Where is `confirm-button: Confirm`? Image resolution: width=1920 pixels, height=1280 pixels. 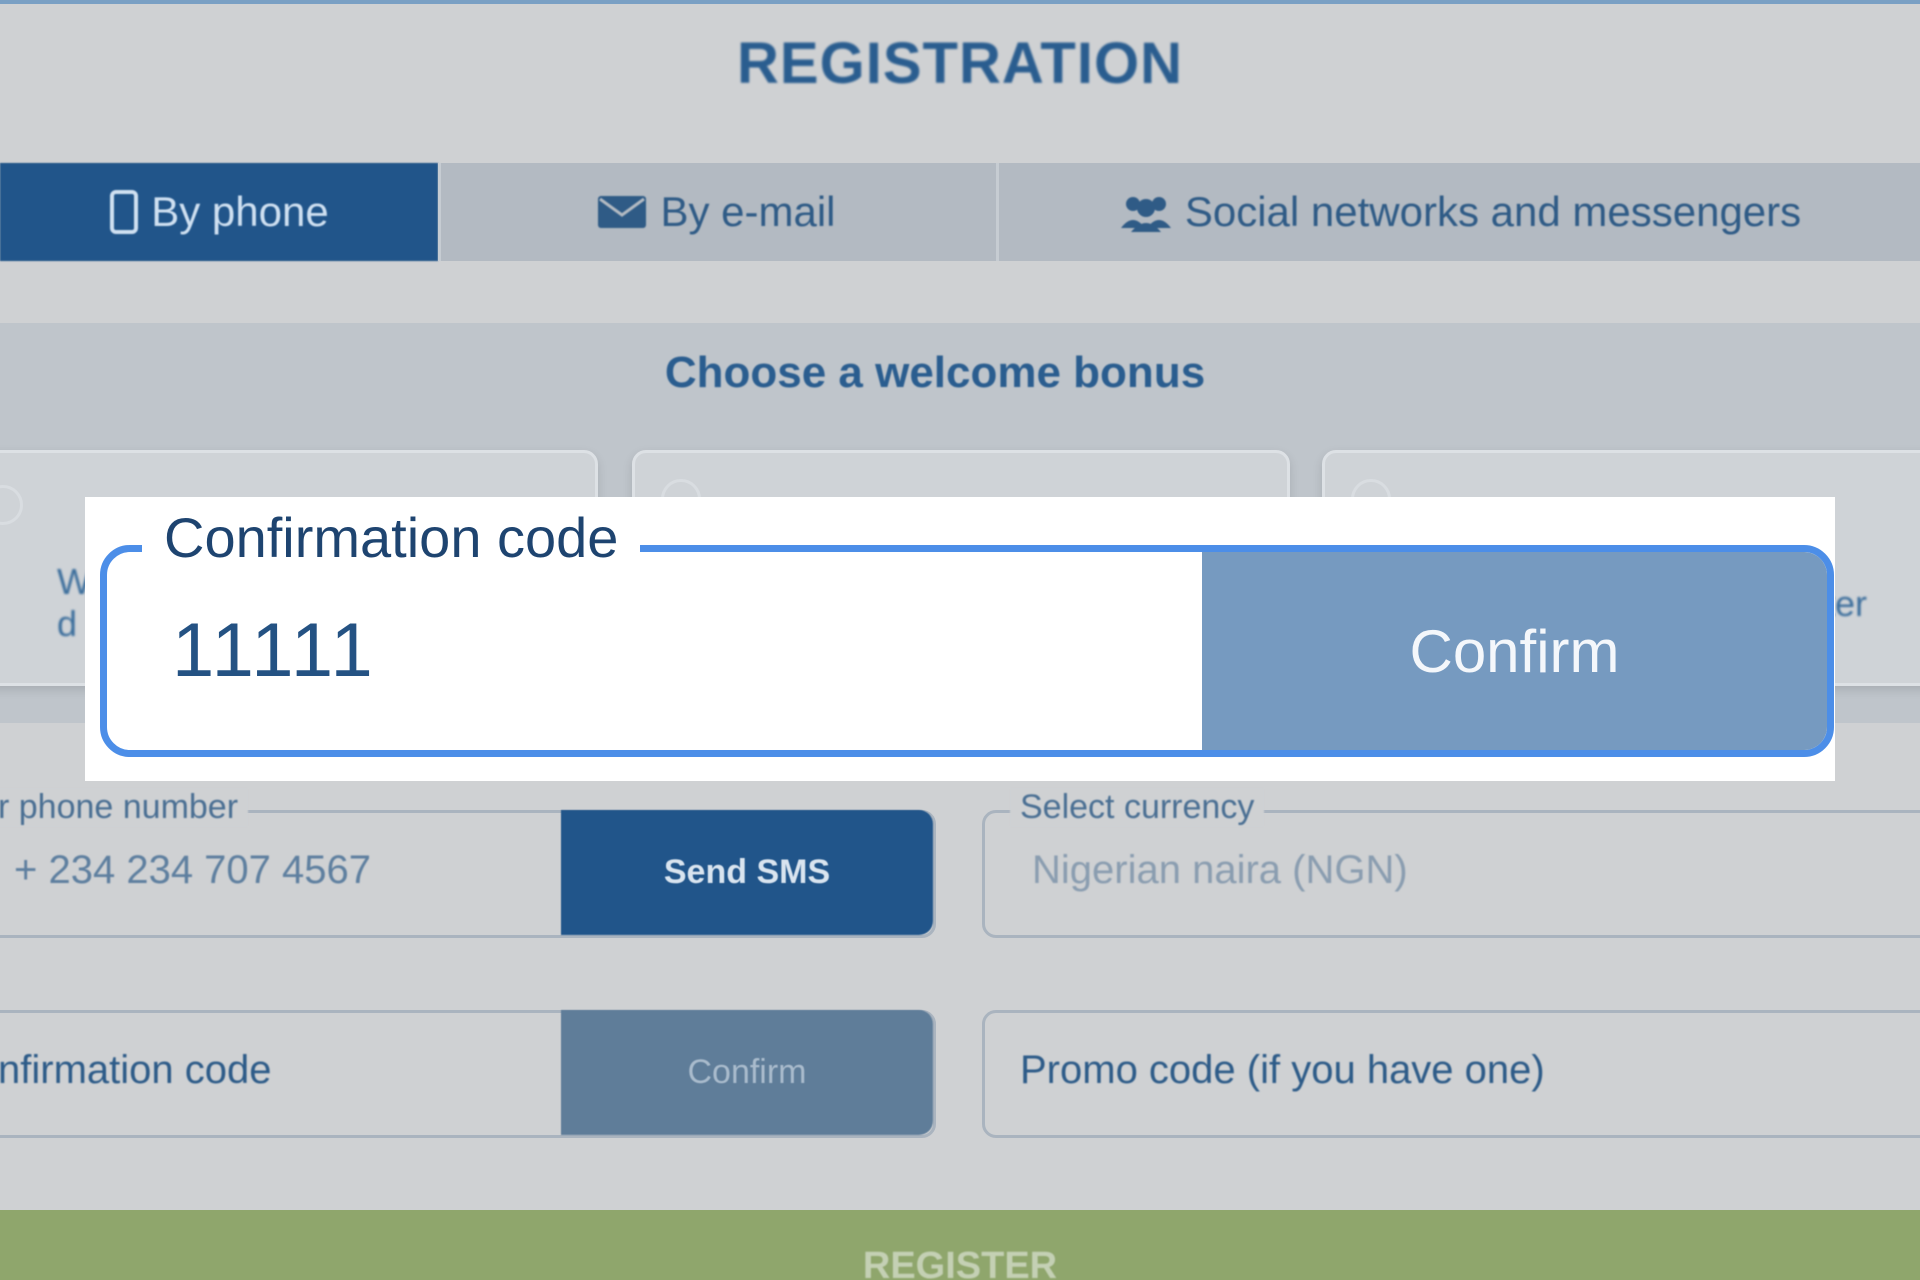
confirm-button: Confirm is located at coordinates (1514, 651).